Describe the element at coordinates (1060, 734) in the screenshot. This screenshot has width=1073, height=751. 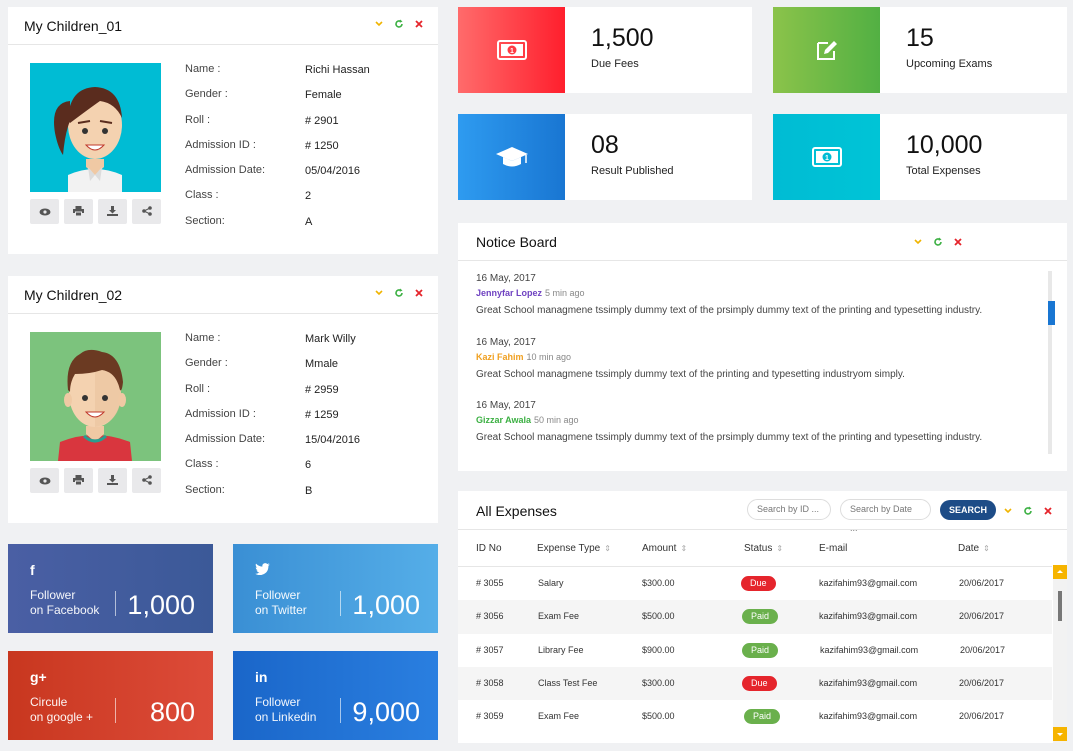
I see `scroll-down-button` at that location.